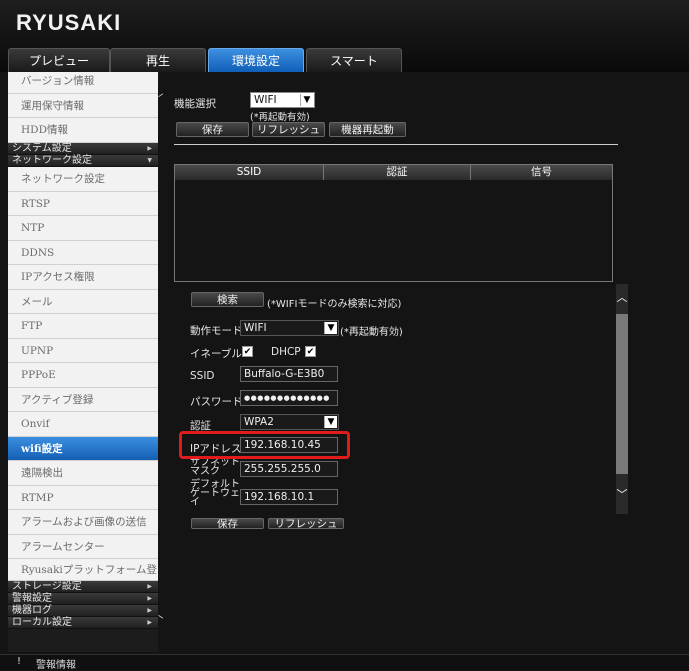 The width and height of the screenshot is (689, 671). Describe the element at coordinates (83, 547) in the screenshot. I see `sidebar-item-alarm-center: アラームセンター` at that location.